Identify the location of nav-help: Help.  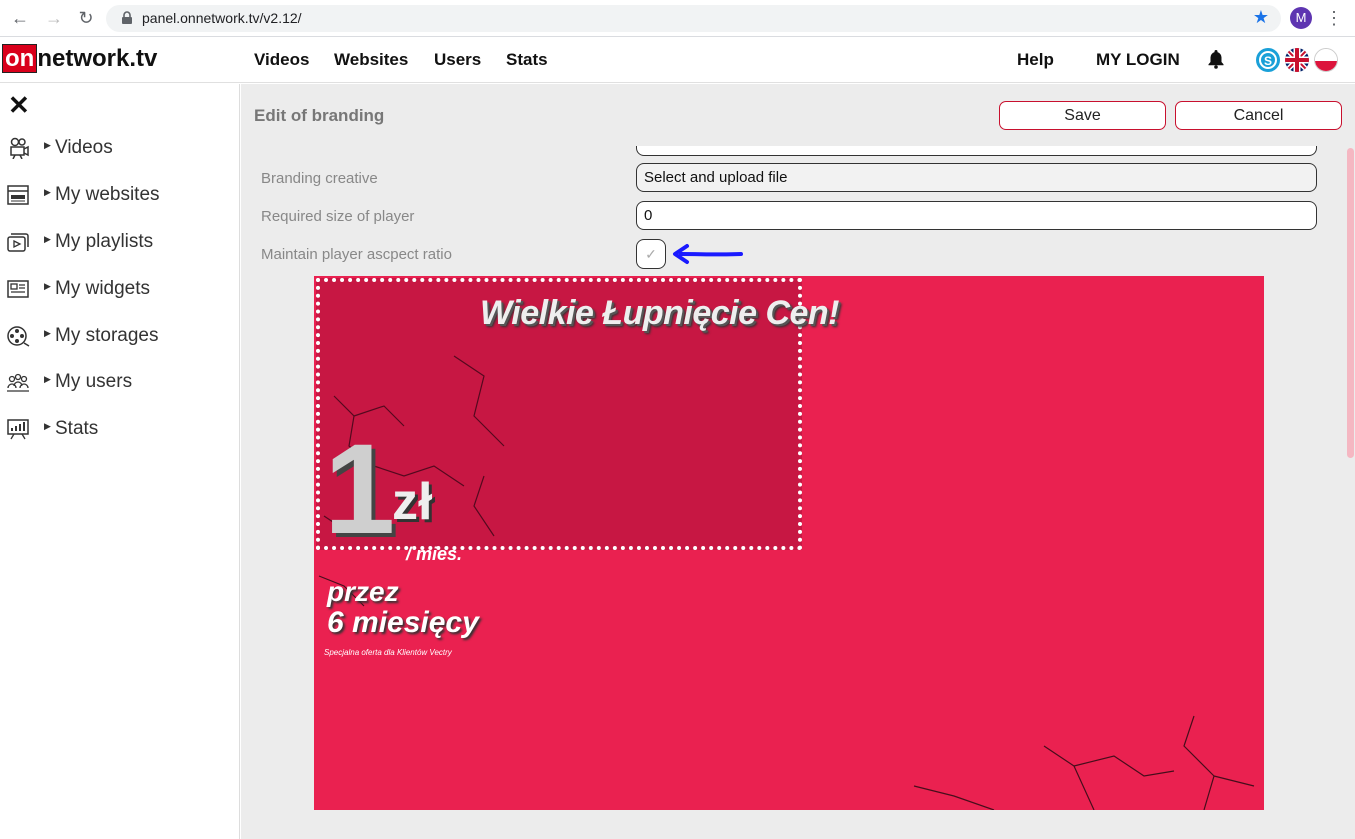
(1035, 60).